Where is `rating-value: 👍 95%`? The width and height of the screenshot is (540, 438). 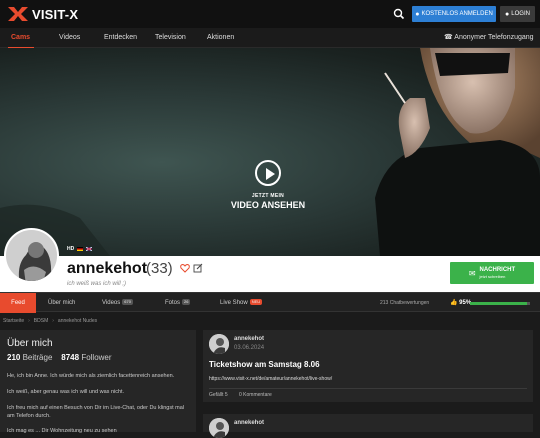 rating-value: 👍 95% is located at coordinates (460, 303).